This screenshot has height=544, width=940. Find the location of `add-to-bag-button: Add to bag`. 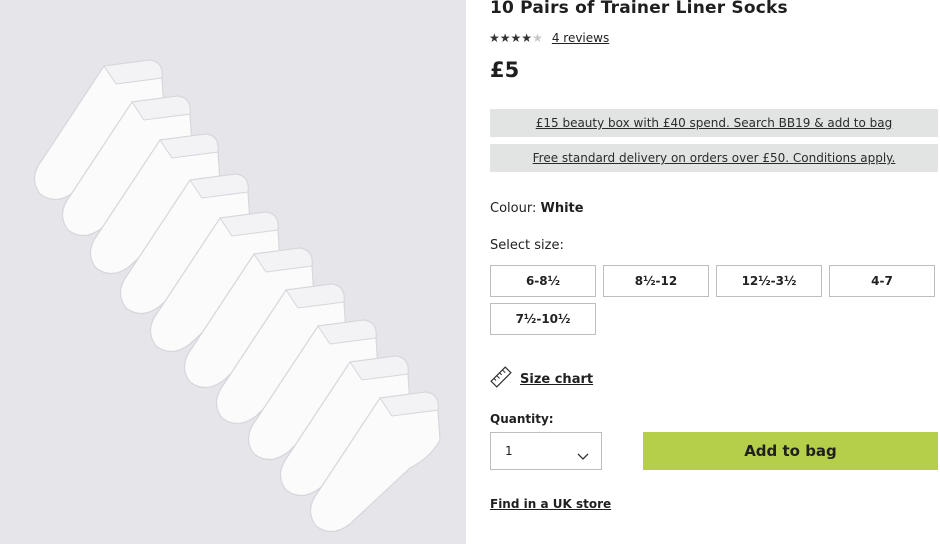

add-to-bag-button: Add to bag is located at coordinates (790, 451).